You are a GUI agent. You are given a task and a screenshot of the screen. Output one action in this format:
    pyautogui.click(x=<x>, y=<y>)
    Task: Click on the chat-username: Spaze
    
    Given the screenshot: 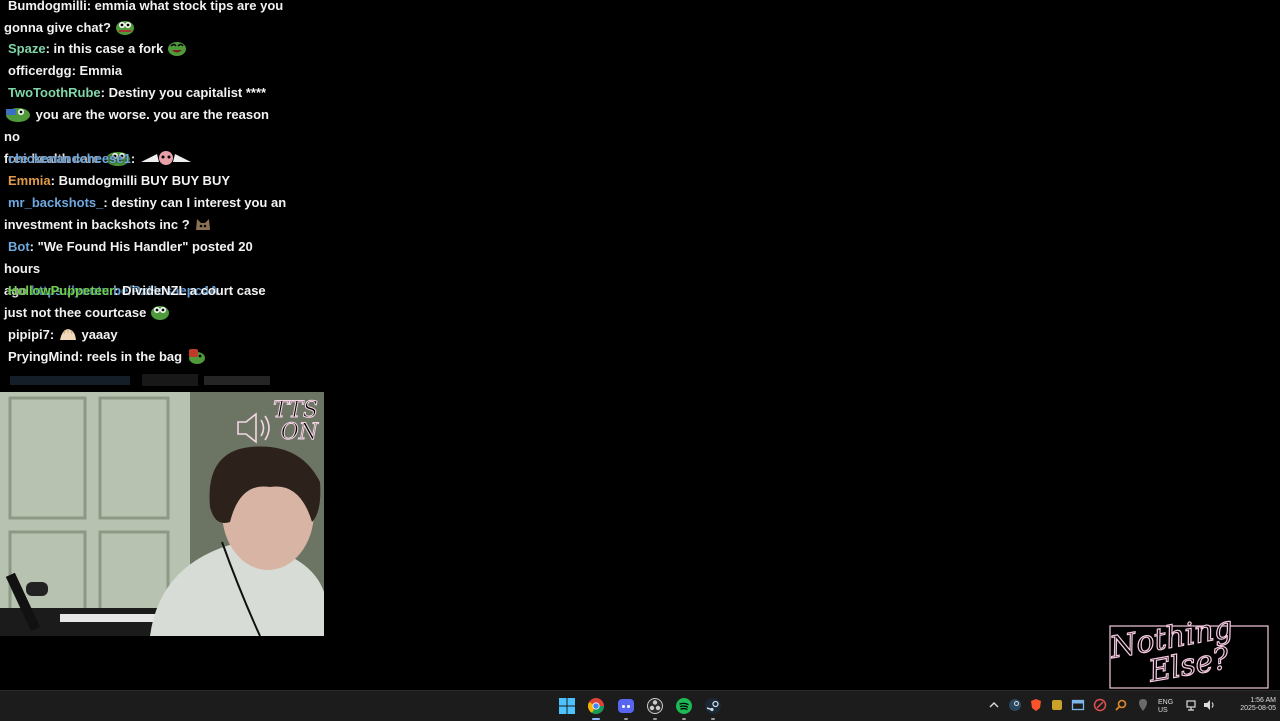 What is the action you would take?
    pyautogui.click(x=27, y=48)
    